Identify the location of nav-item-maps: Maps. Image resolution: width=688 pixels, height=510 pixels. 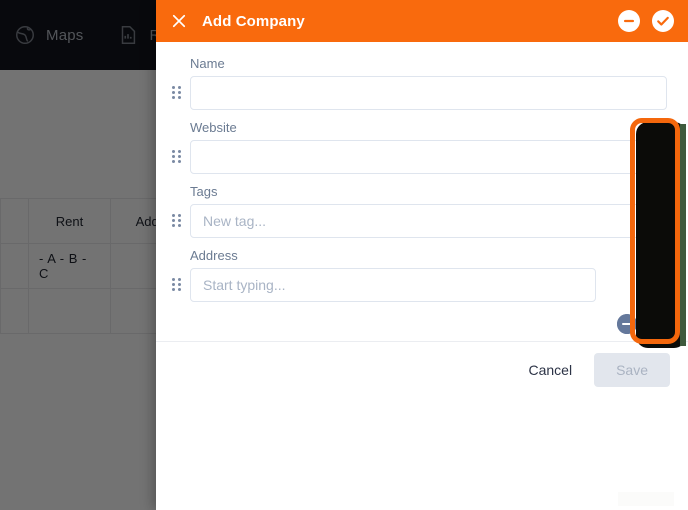
(48, 35).